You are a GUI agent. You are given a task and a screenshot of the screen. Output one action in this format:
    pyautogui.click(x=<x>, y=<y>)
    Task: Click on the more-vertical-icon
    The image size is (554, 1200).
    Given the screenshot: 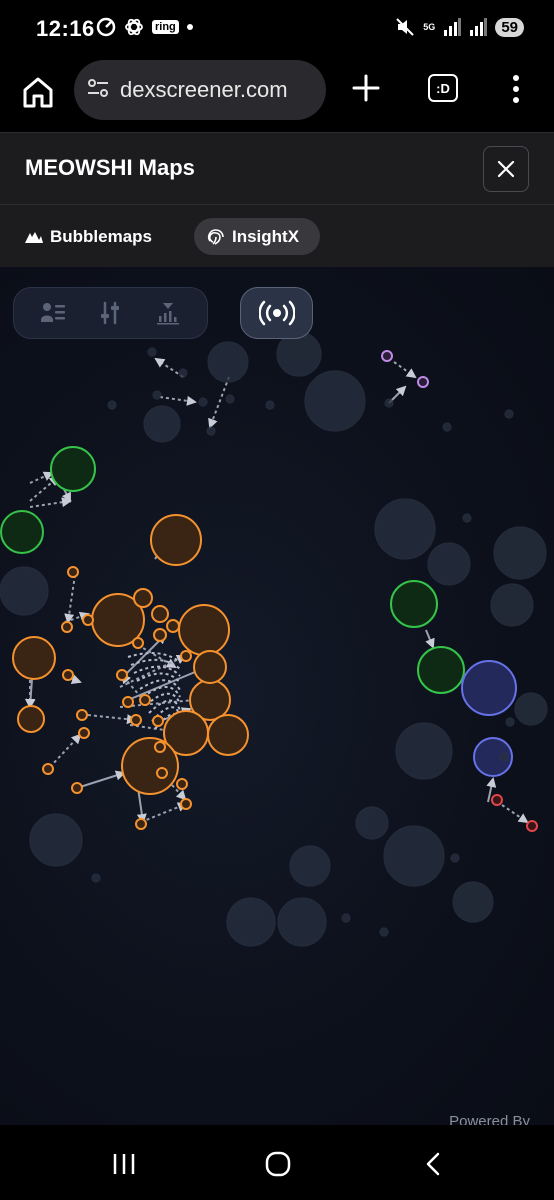 What is the action you would take?
    pyautogui.click(x=516, y=89)
    